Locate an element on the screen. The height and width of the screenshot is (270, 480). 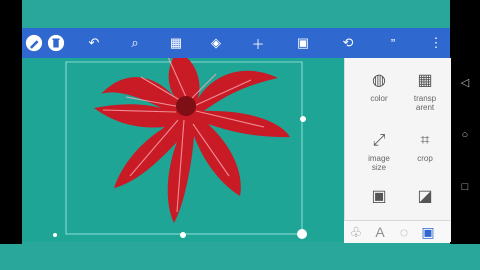
trash-icon is located at coordinates (56, 43).